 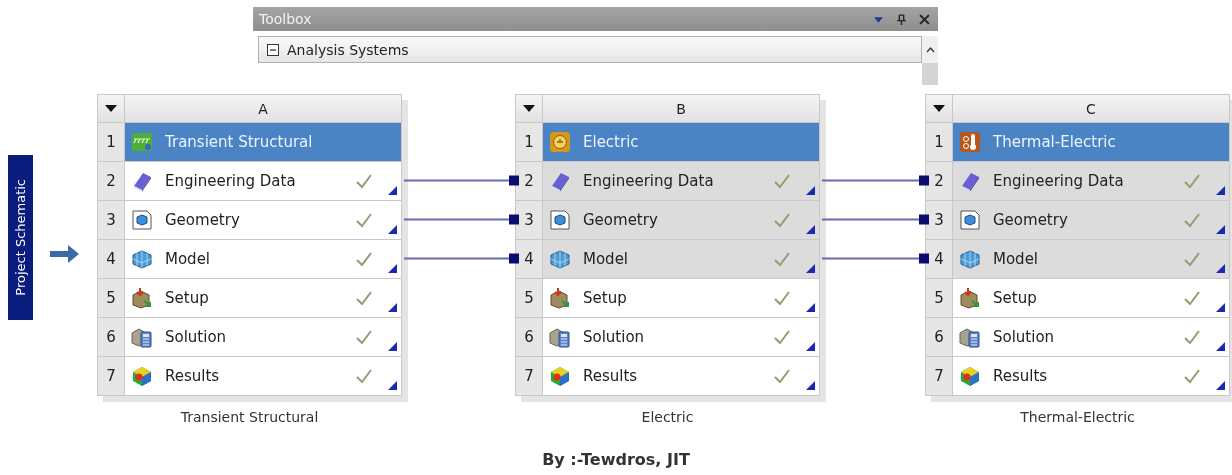 I want to click on collapse-icon, so click(x=273, y=49).